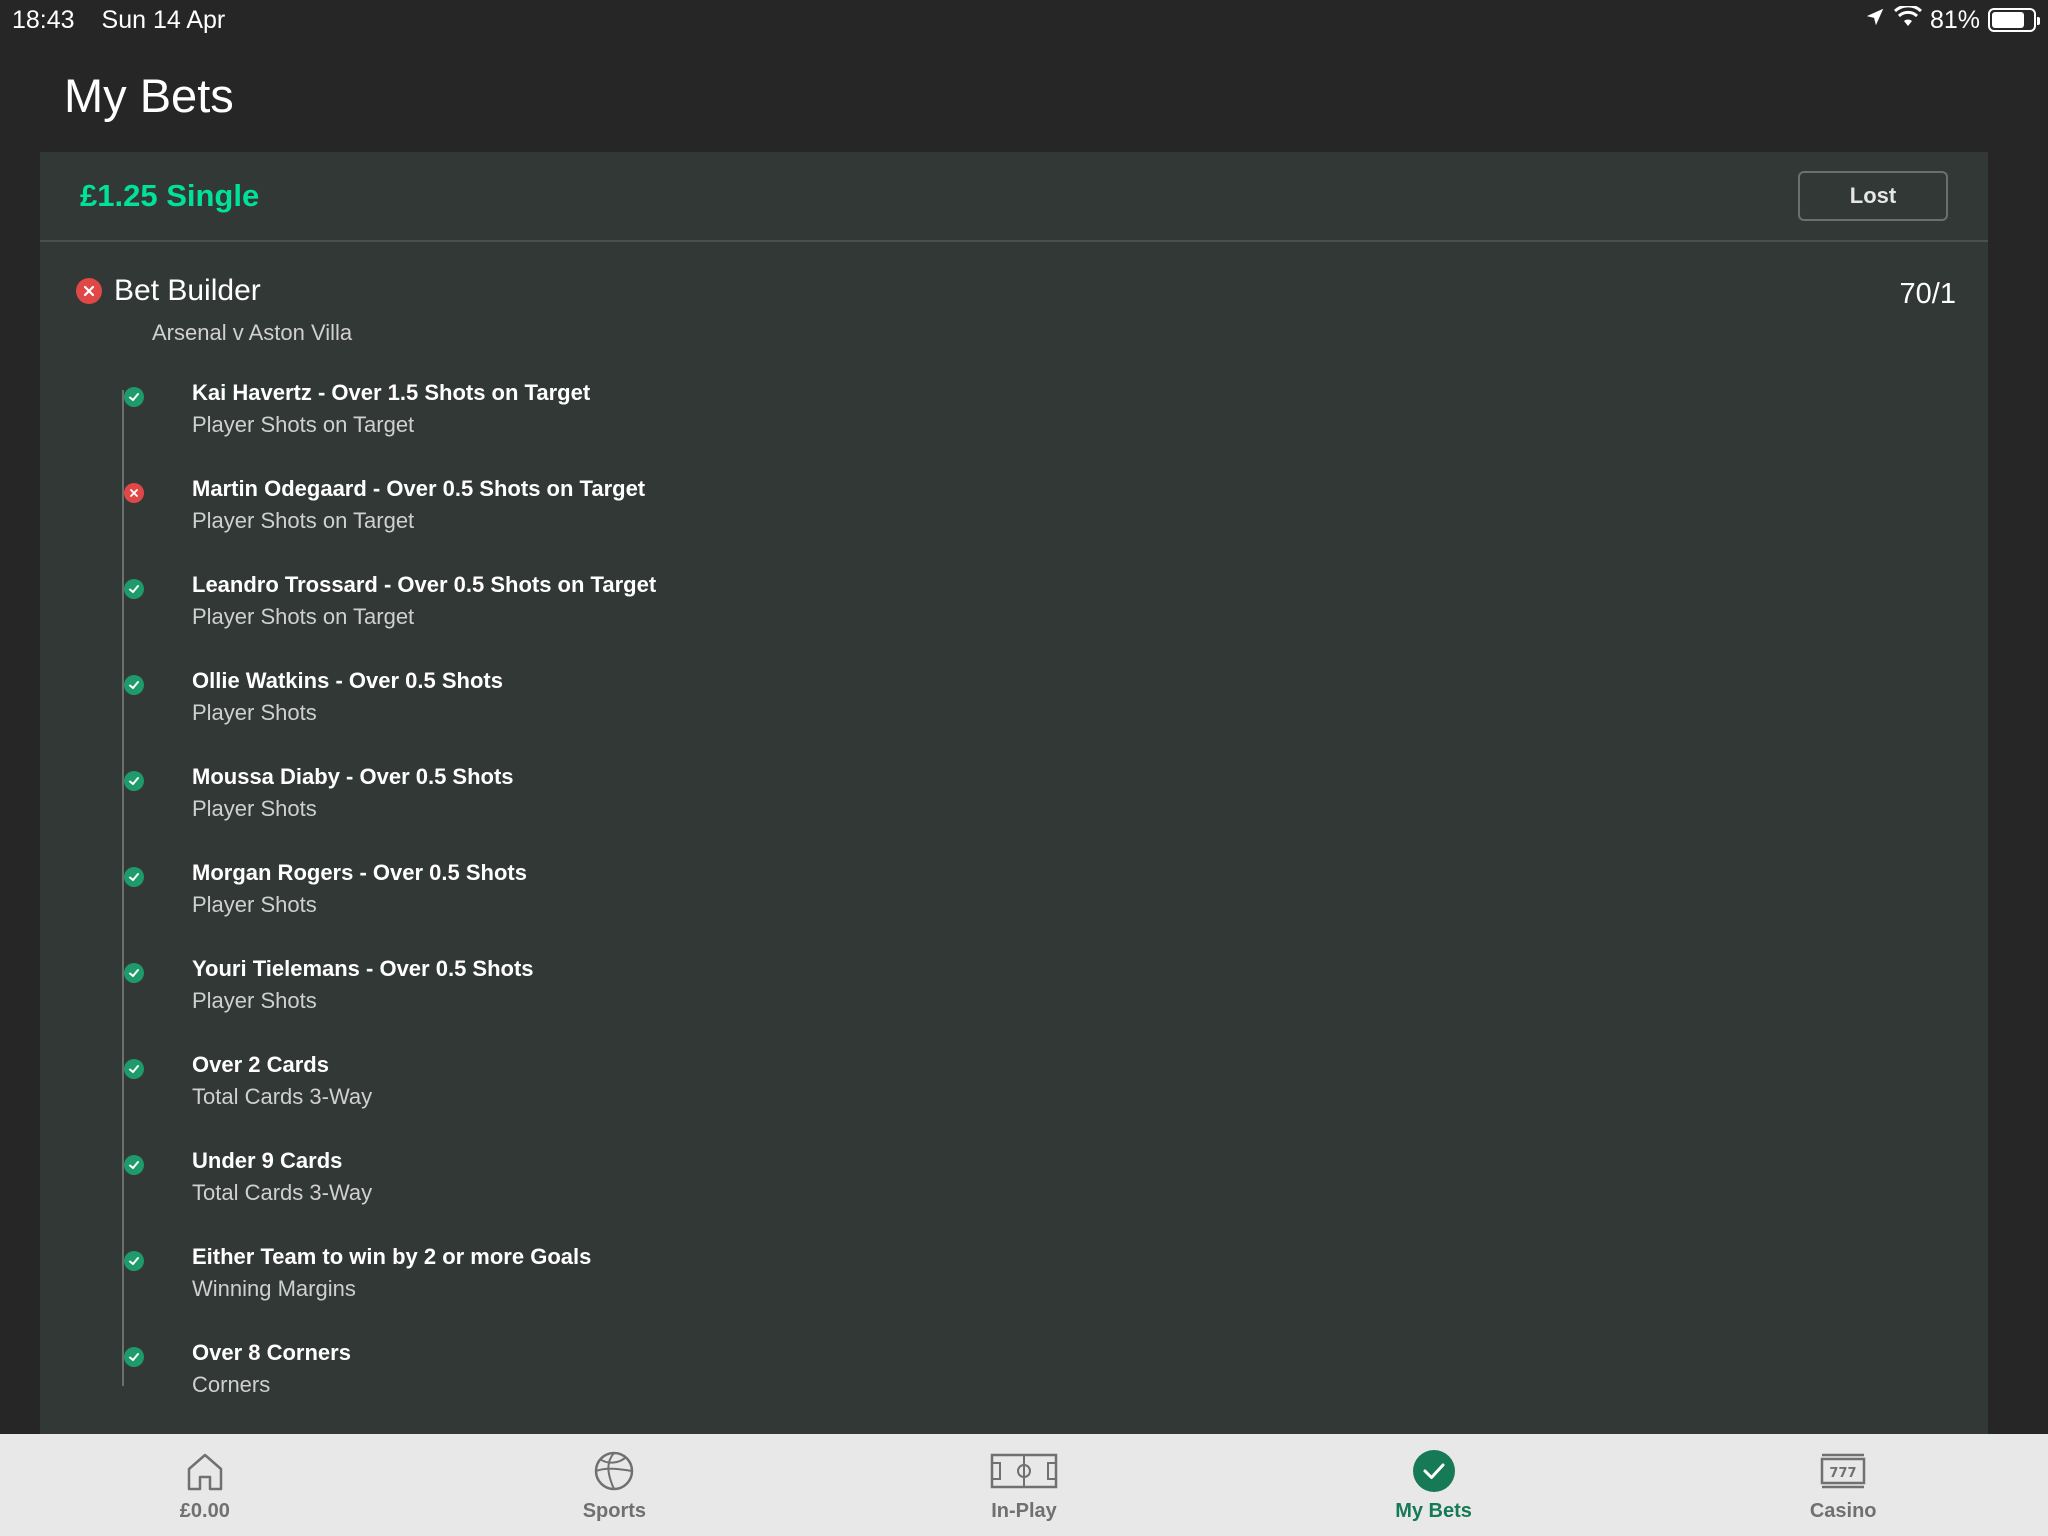 This screenshot has width=2048, height=1536. Describe the element at coordinates (149, 95) in the screenshot. I see `page-title: My Bets` at that location.